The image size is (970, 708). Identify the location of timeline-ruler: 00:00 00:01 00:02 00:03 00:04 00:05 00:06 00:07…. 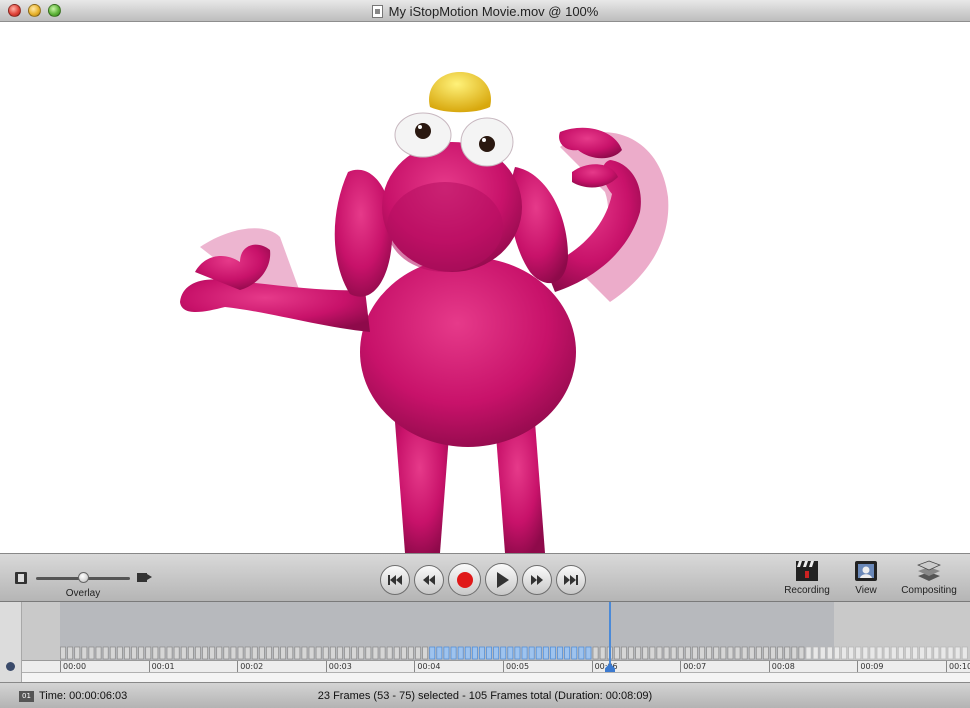
(496, 666).